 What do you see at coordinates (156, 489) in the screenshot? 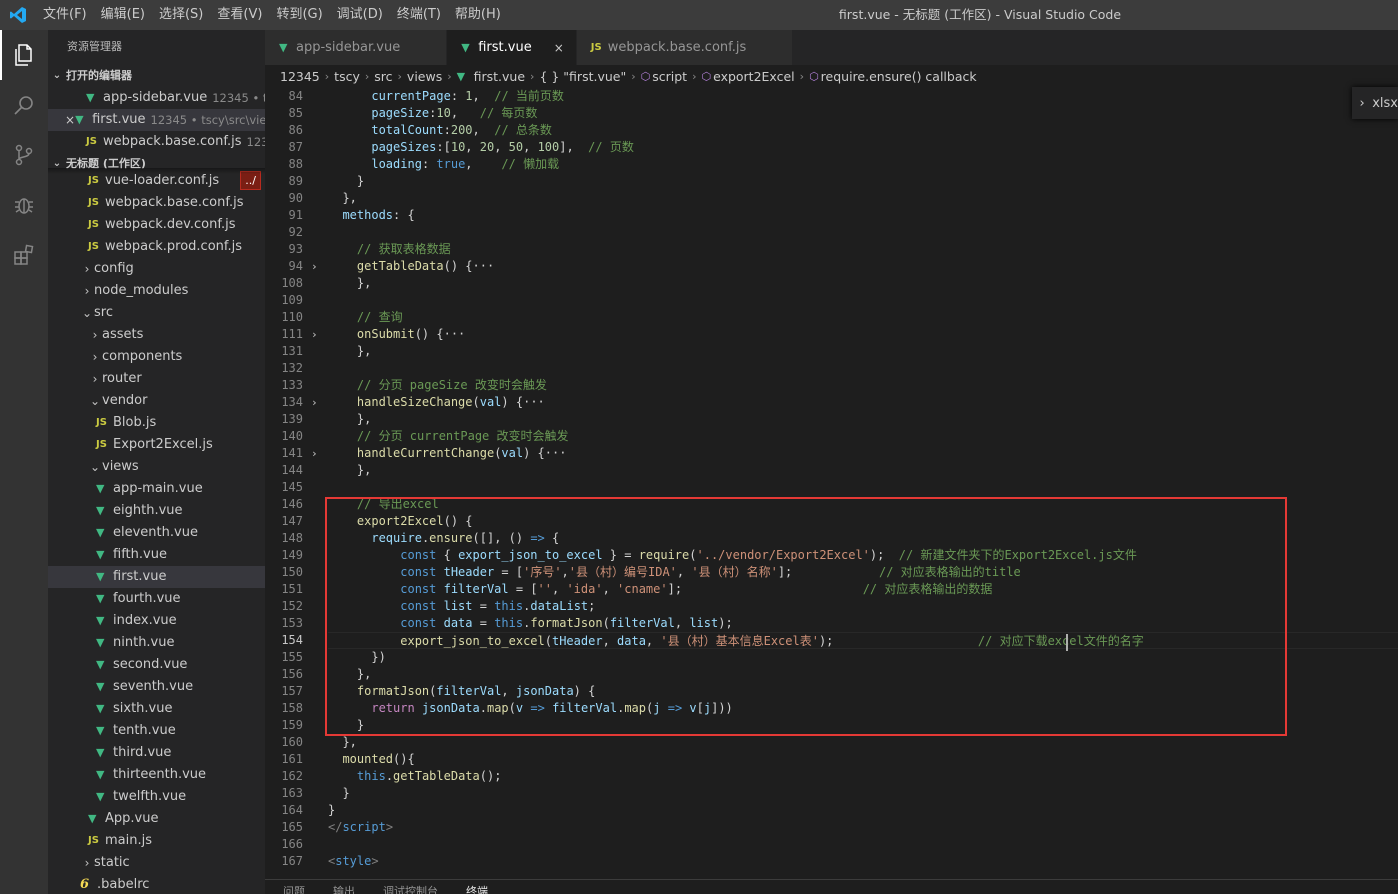
I see `file-item: ▼ app-main.vue` at bounding box center [156, 489].